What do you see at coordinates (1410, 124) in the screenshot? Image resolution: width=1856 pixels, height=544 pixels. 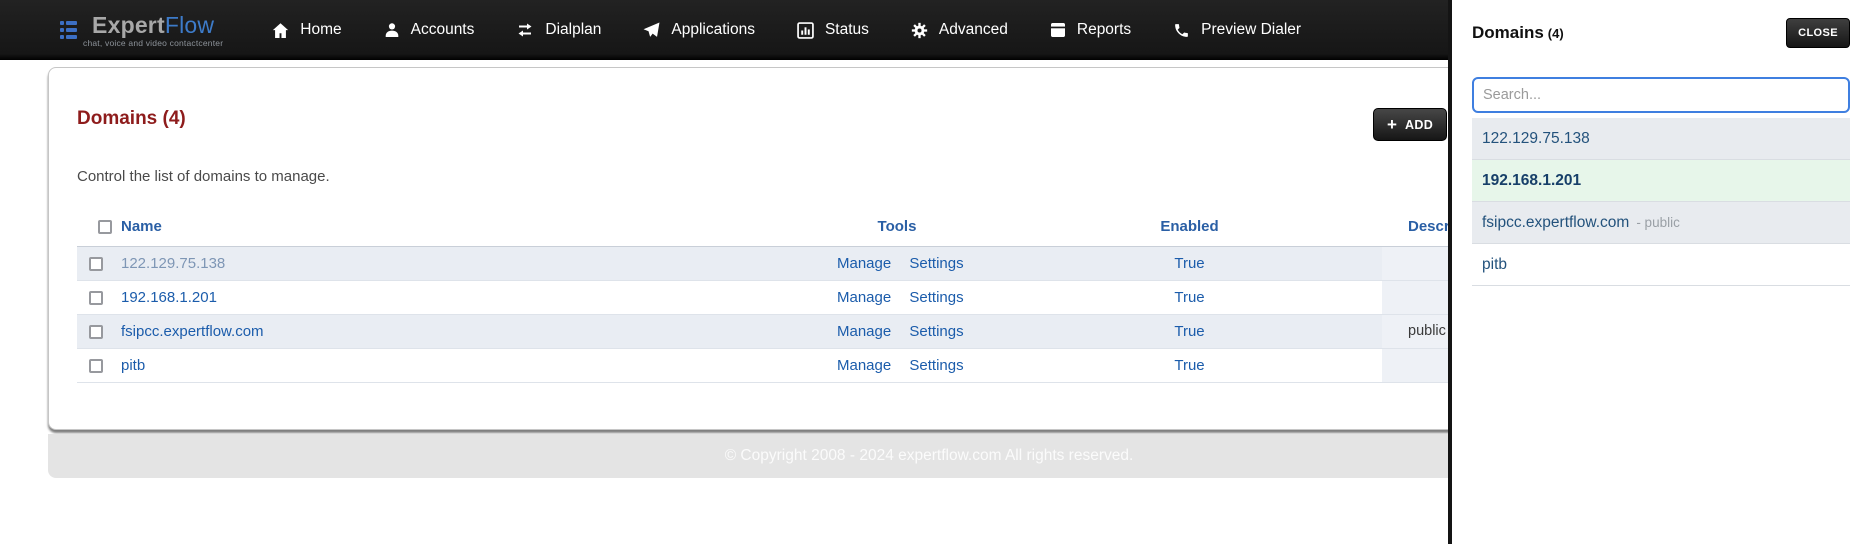 I see `add-button: + ADD` at bounding box center [1410, 124].